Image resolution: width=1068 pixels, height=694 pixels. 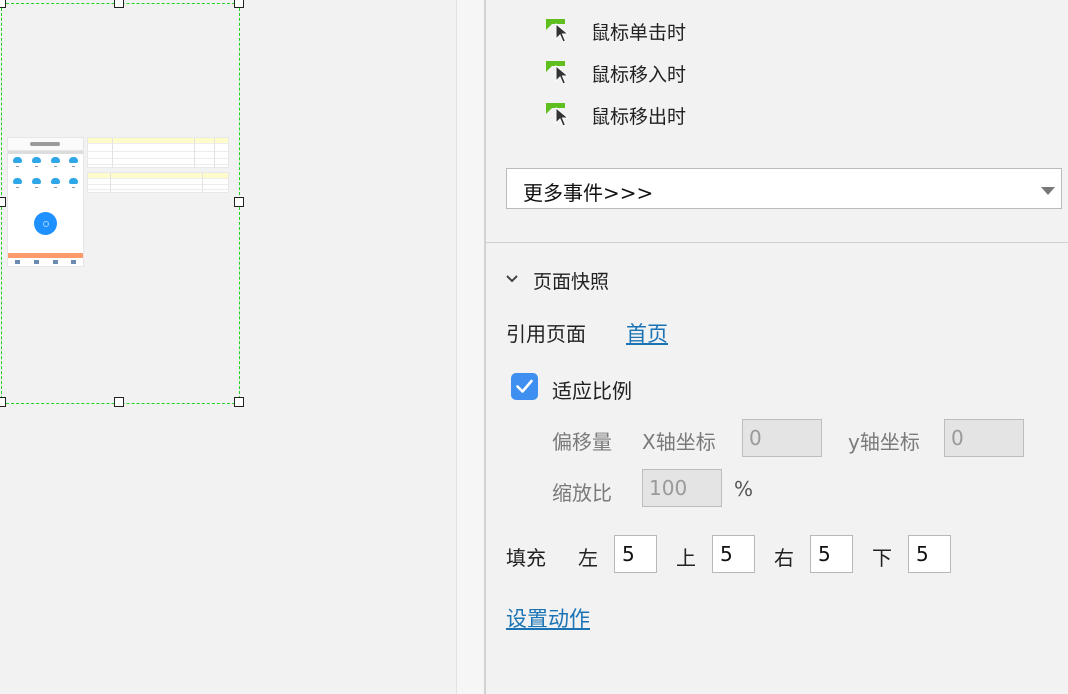 I want to click on event-onmouseenter: 鼠标移入时, so click(x=616, y=73).